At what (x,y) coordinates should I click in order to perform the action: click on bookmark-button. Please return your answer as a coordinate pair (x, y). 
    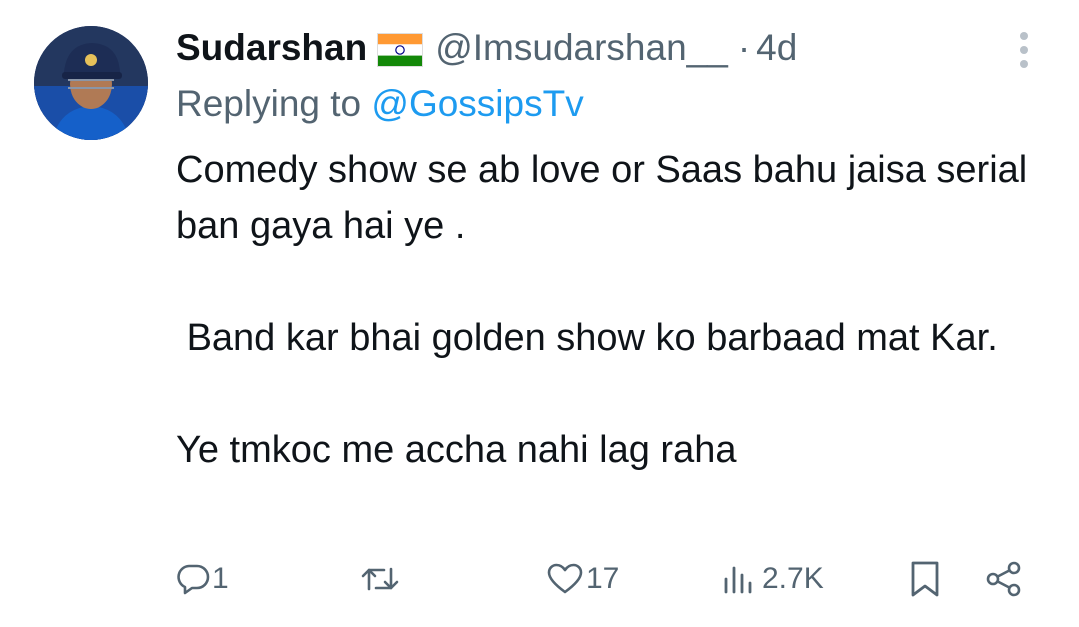
    Looking at the image, I should click on (925, 579).